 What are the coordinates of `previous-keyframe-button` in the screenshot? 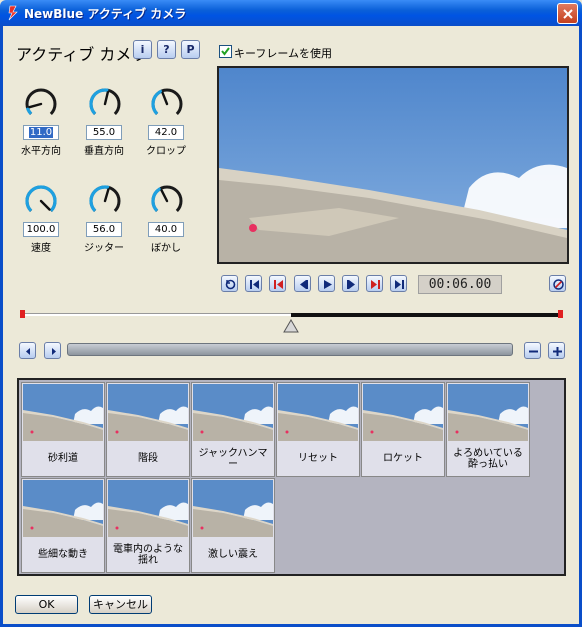 It's located at (277, 283).